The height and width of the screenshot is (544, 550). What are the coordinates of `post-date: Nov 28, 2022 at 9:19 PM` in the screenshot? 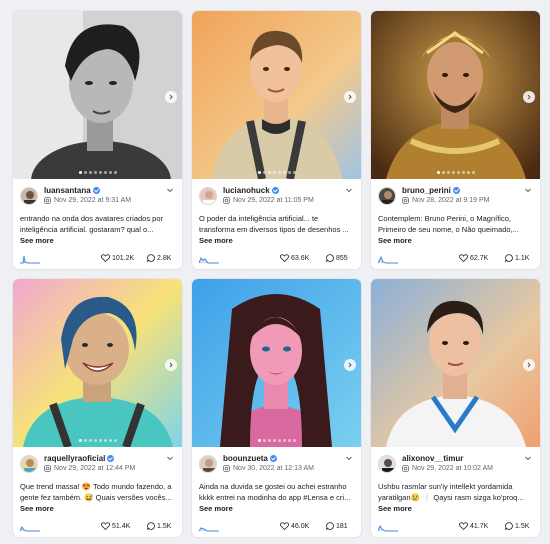 It's located at (445, 200).